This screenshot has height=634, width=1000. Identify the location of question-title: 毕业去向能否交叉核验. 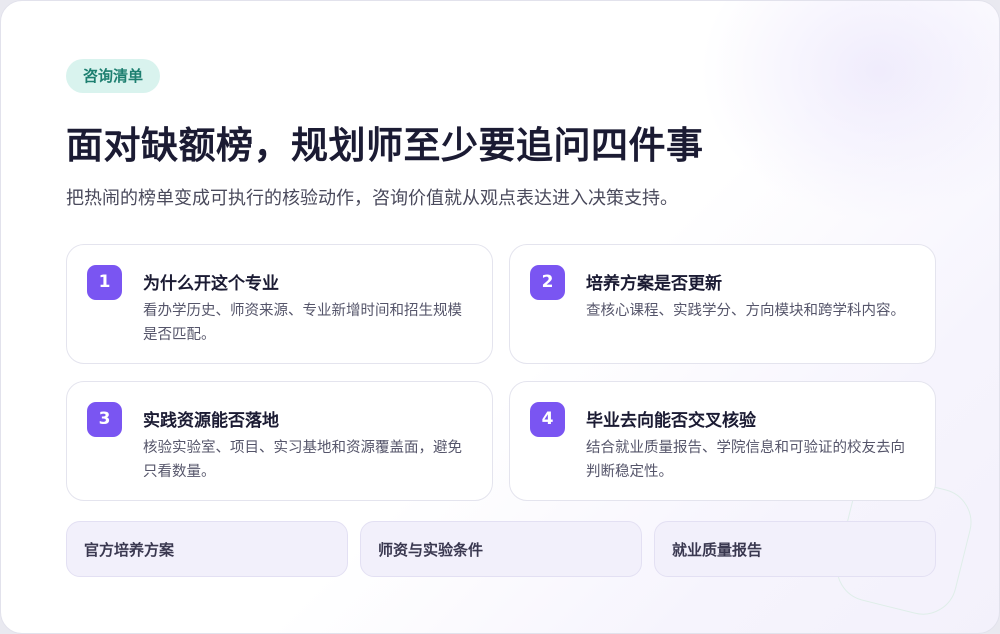
(671, 421).